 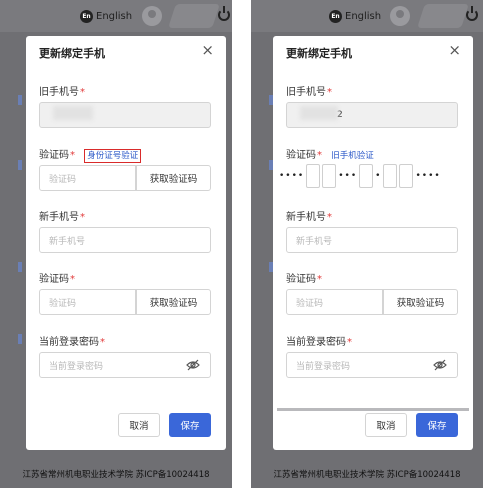 What do you see at coordinates (173, 178) in the screenshot?
I see `get-code-button: 获取验证码` at bounding box center [173, 178].